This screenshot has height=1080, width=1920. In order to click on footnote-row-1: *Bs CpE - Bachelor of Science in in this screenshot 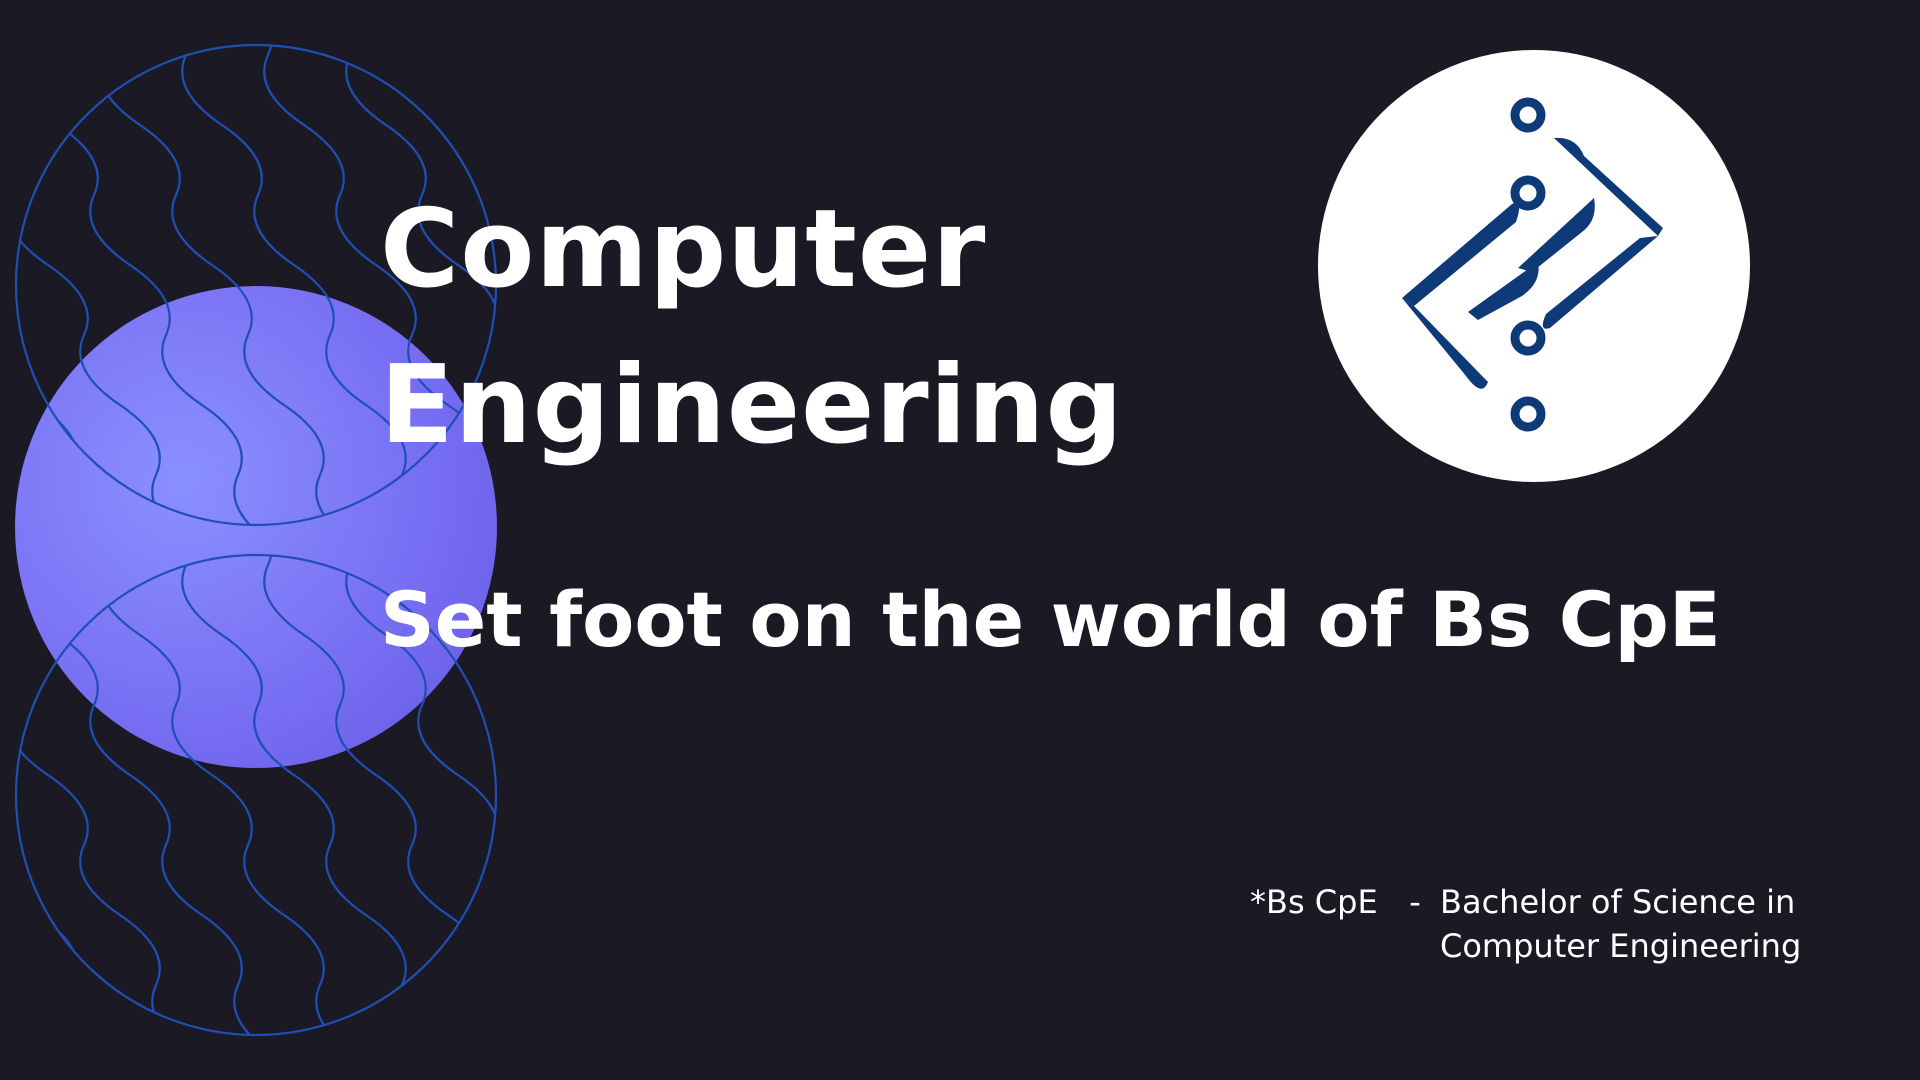, I will do `click(1533, 902)`.